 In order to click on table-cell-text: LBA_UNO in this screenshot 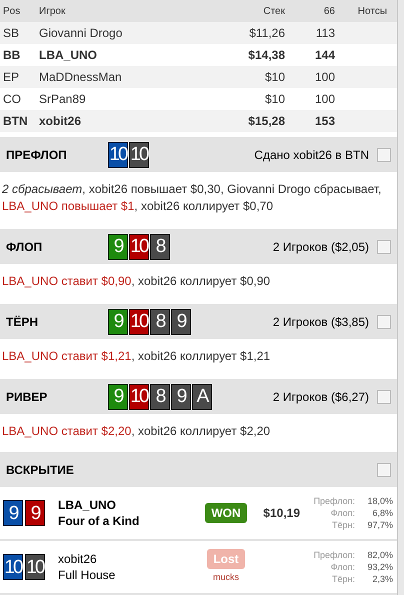, I will do `click(68, 55)`.